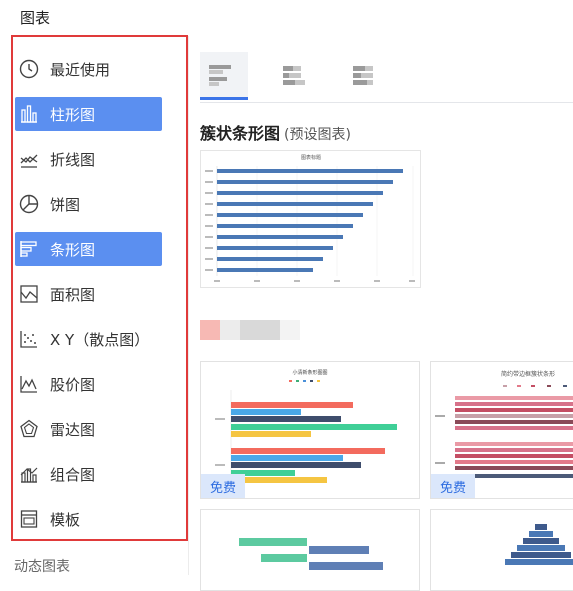 The height and width of the screenshot is (591, 573). What do you see at coordinates (309, 372) in the screenshot?
I see `template-title: 小清新条形图图` at bounding box center [309, 372].